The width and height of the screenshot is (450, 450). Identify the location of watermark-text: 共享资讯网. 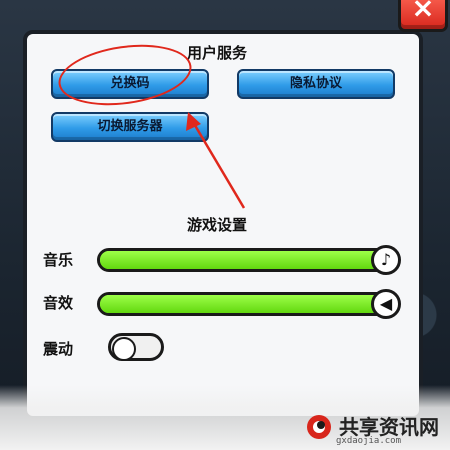
(389, 427).